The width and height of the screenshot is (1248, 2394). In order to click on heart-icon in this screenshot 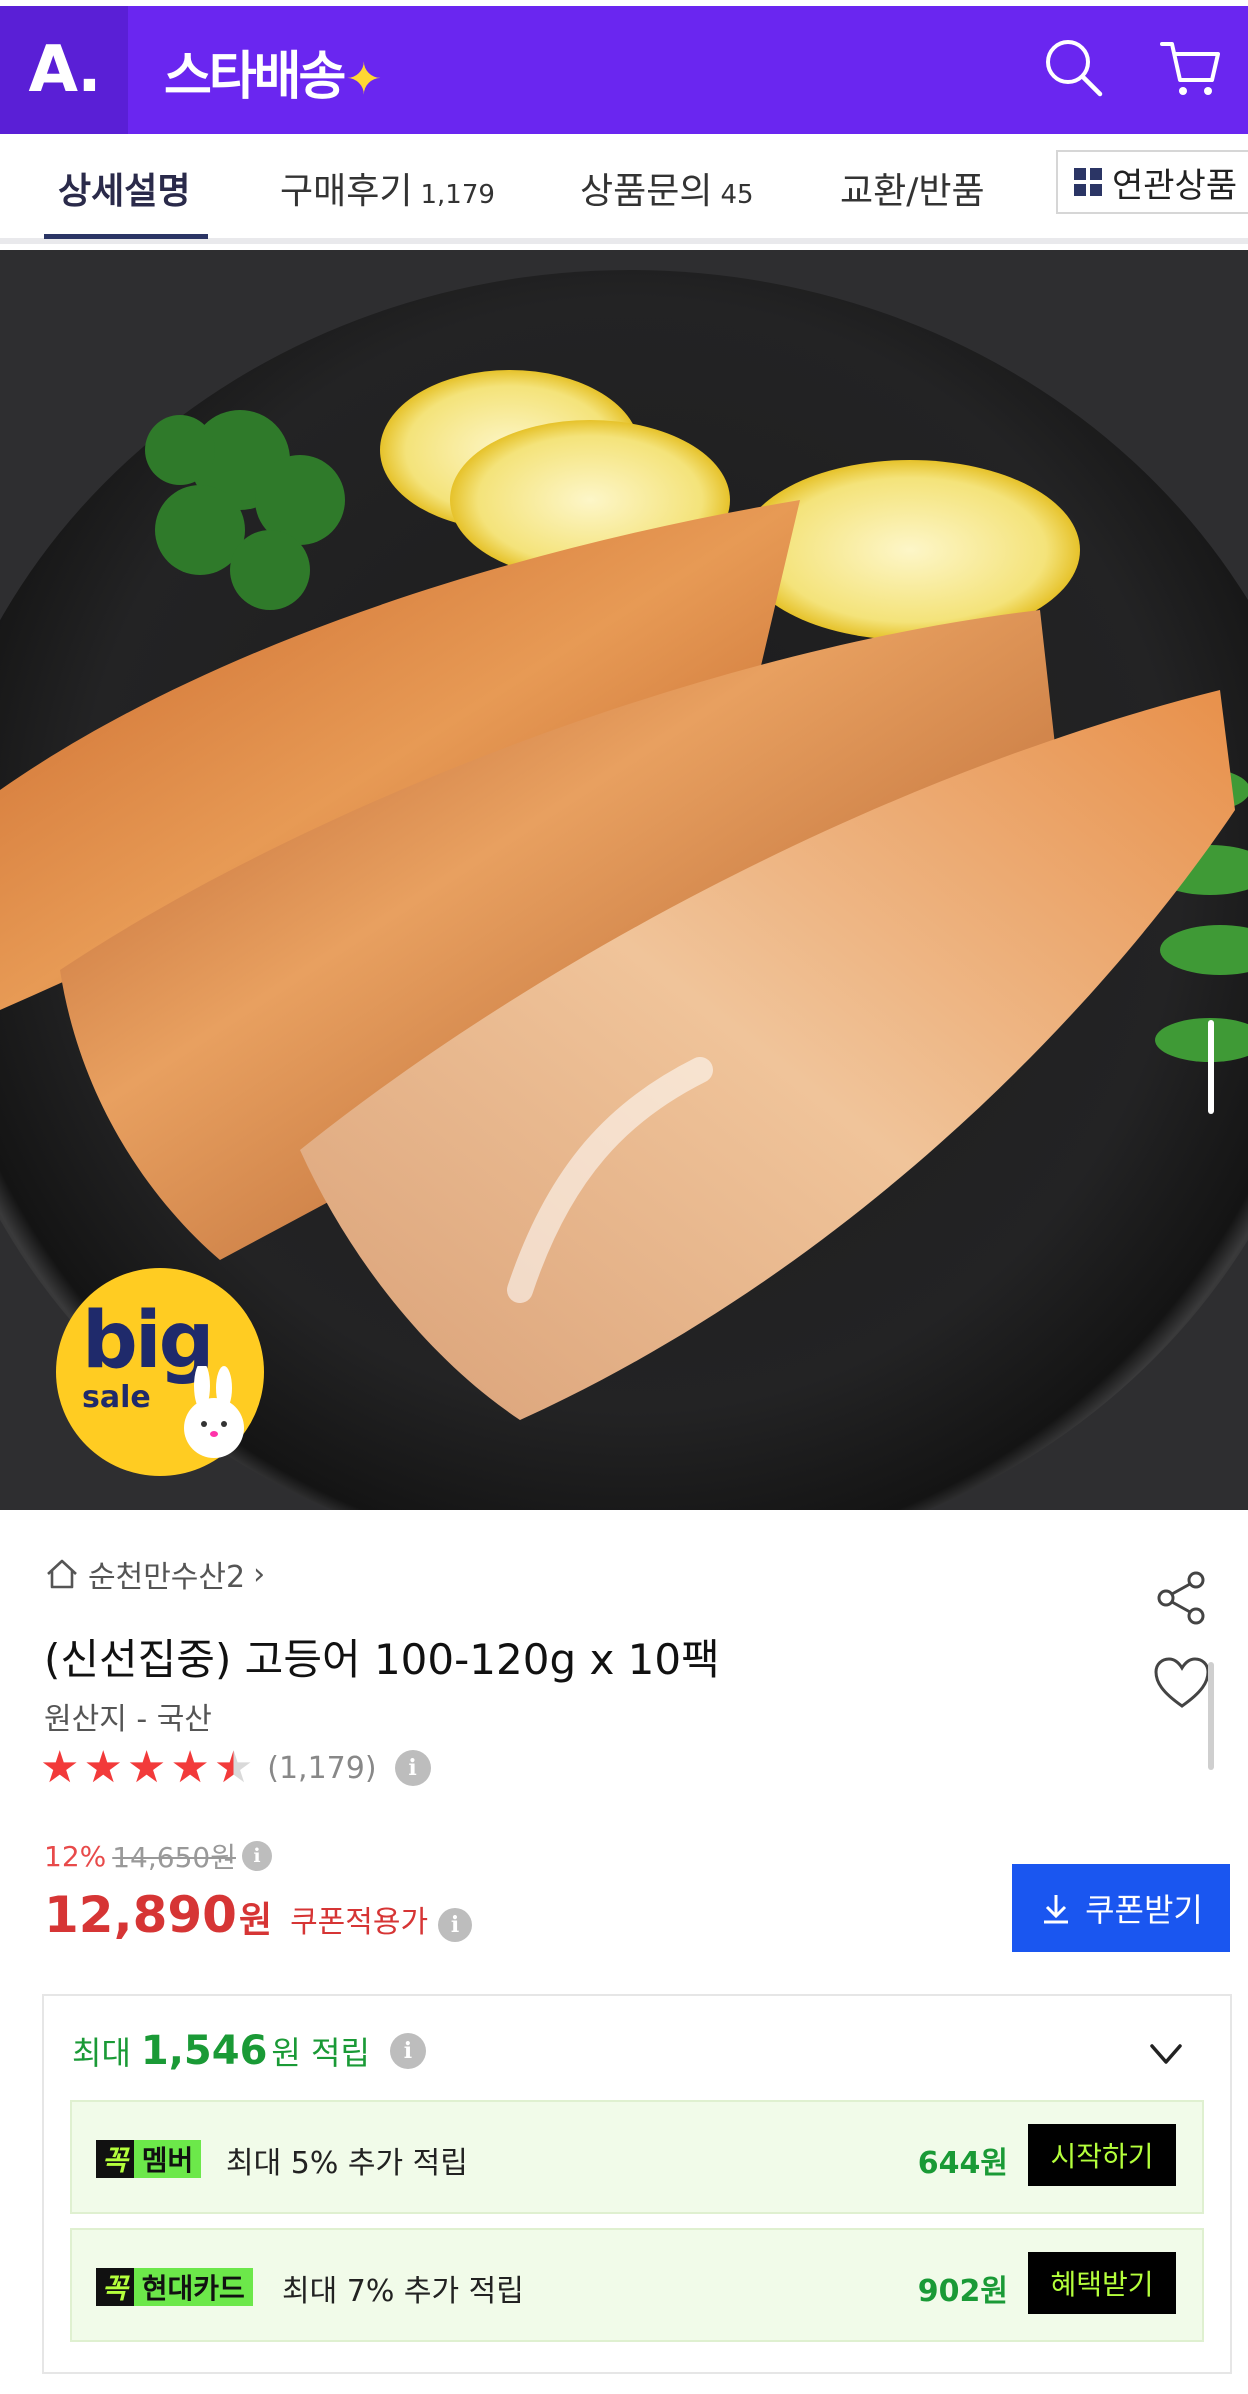, I will do `click(1182, 1684)`.